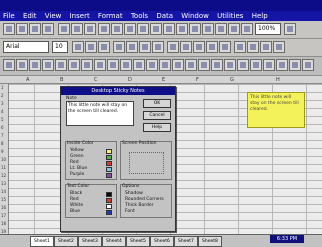 This screenshot has height=247, width=322. I want to click on menu-help: Help, so click(260, 16).